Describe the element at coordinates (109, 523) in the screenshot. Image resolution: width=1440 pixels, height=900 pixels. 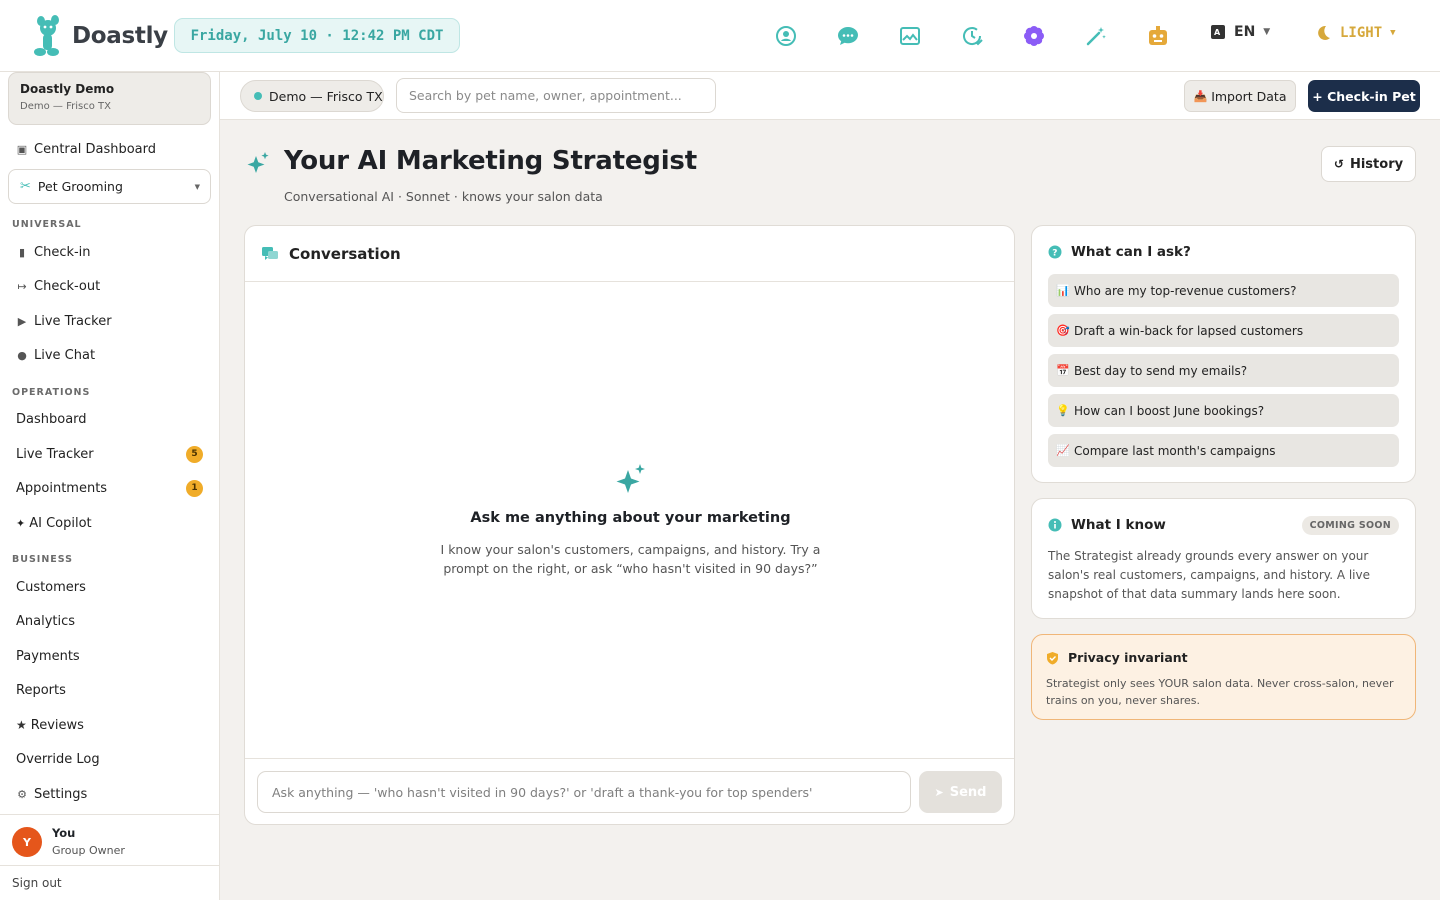
I see `sidebar-item-ai-copilot: ✦ AI Copilot` at that location.